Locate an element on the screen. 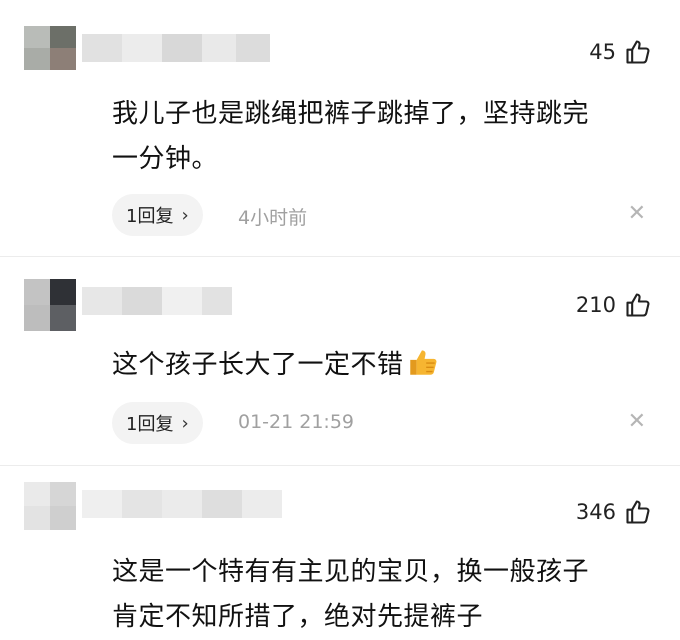 This screenshot has height=640, width=680. comment-time: 01-21 21:59 is located at coordinates (296, 422).